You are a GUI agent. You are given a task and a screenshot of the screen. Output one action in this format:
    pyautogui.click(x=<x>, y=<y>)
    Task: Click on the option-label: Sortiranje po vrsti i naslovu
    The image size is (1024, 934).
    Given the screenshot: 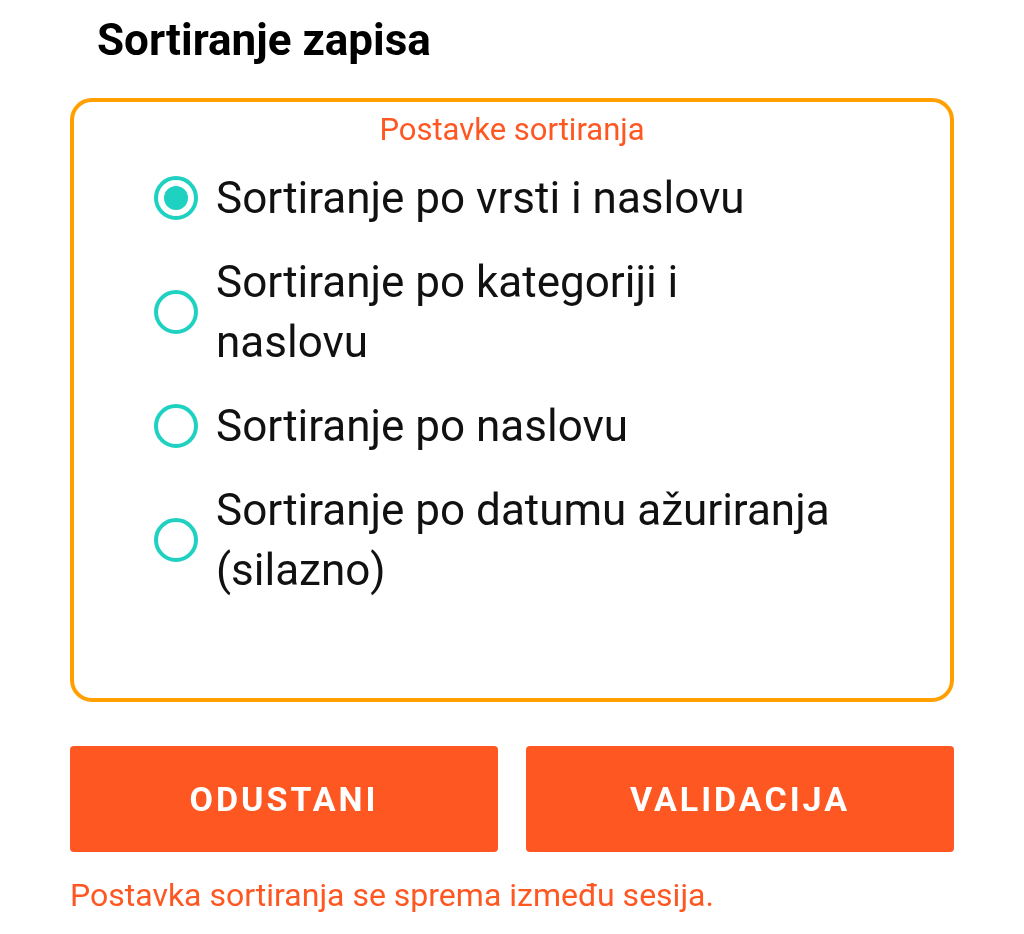 What is the action you would take?
    pyautogui.click(x=526, y=198)
    